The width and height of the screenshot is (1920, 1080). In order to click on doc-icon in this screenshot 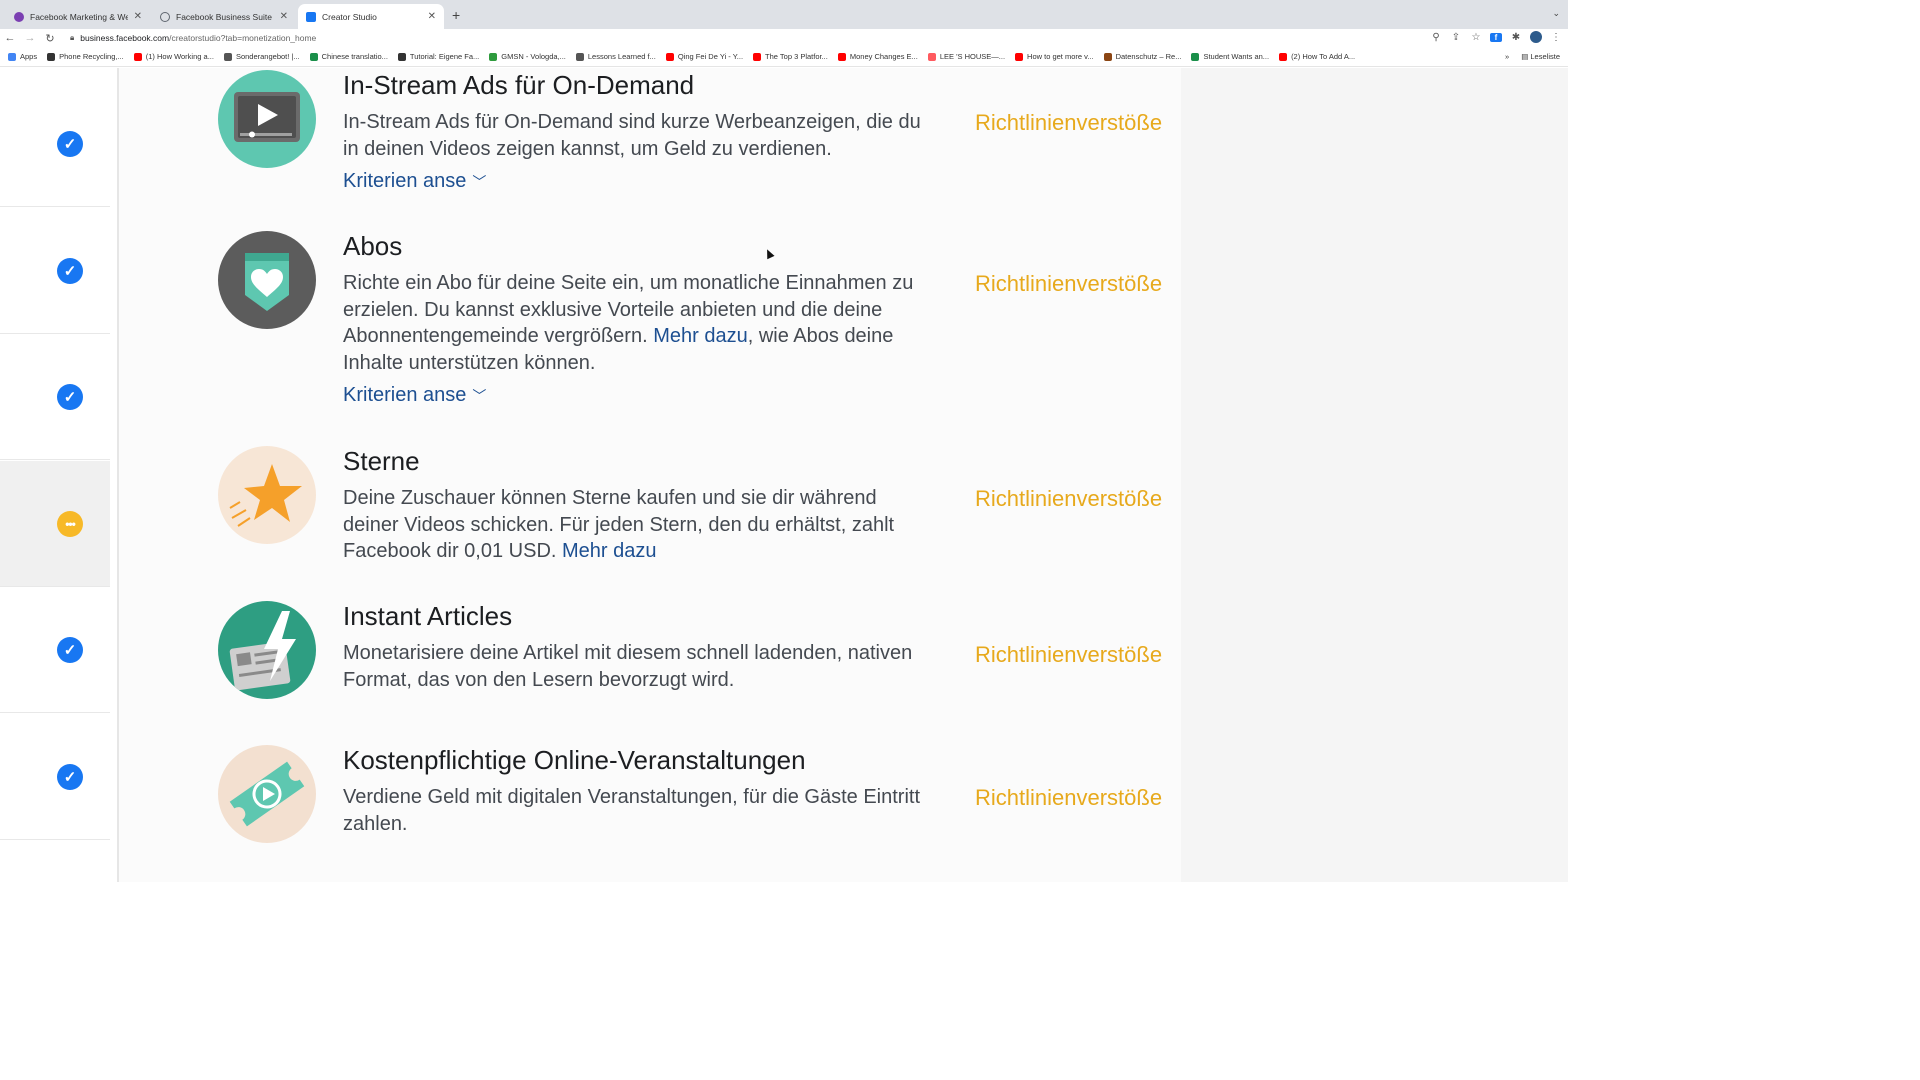, I will do `click(1107, 56)`.